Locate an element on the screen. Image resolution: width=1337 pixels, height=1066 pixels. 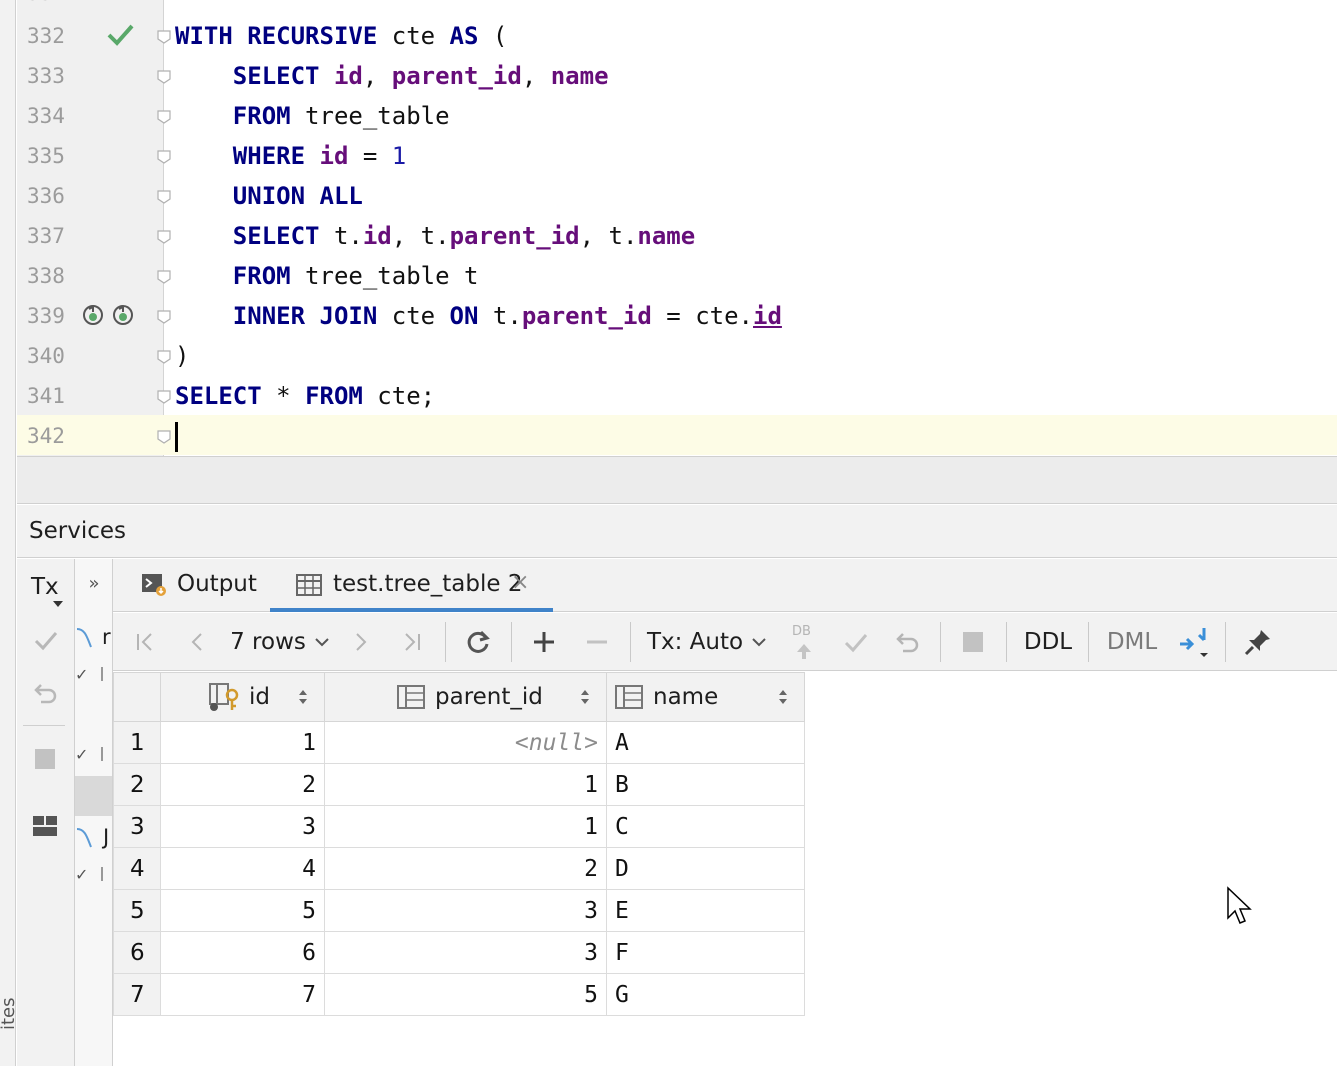
table-row: 663F is located at coordinates (459, 952).